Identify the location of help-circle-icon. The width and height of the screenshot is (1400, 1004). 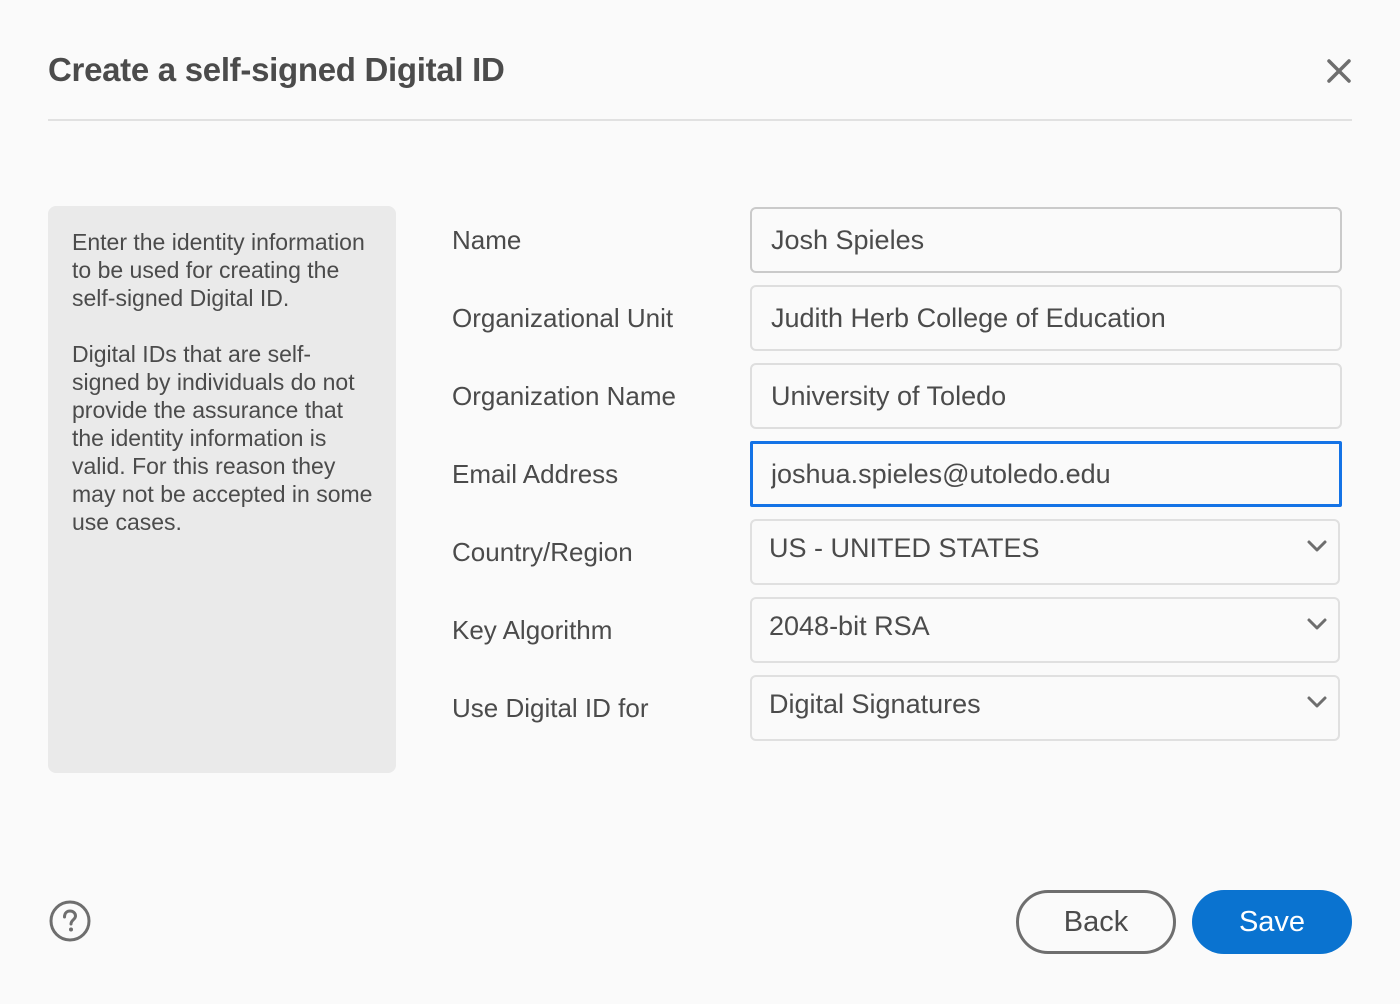
(70, 921).